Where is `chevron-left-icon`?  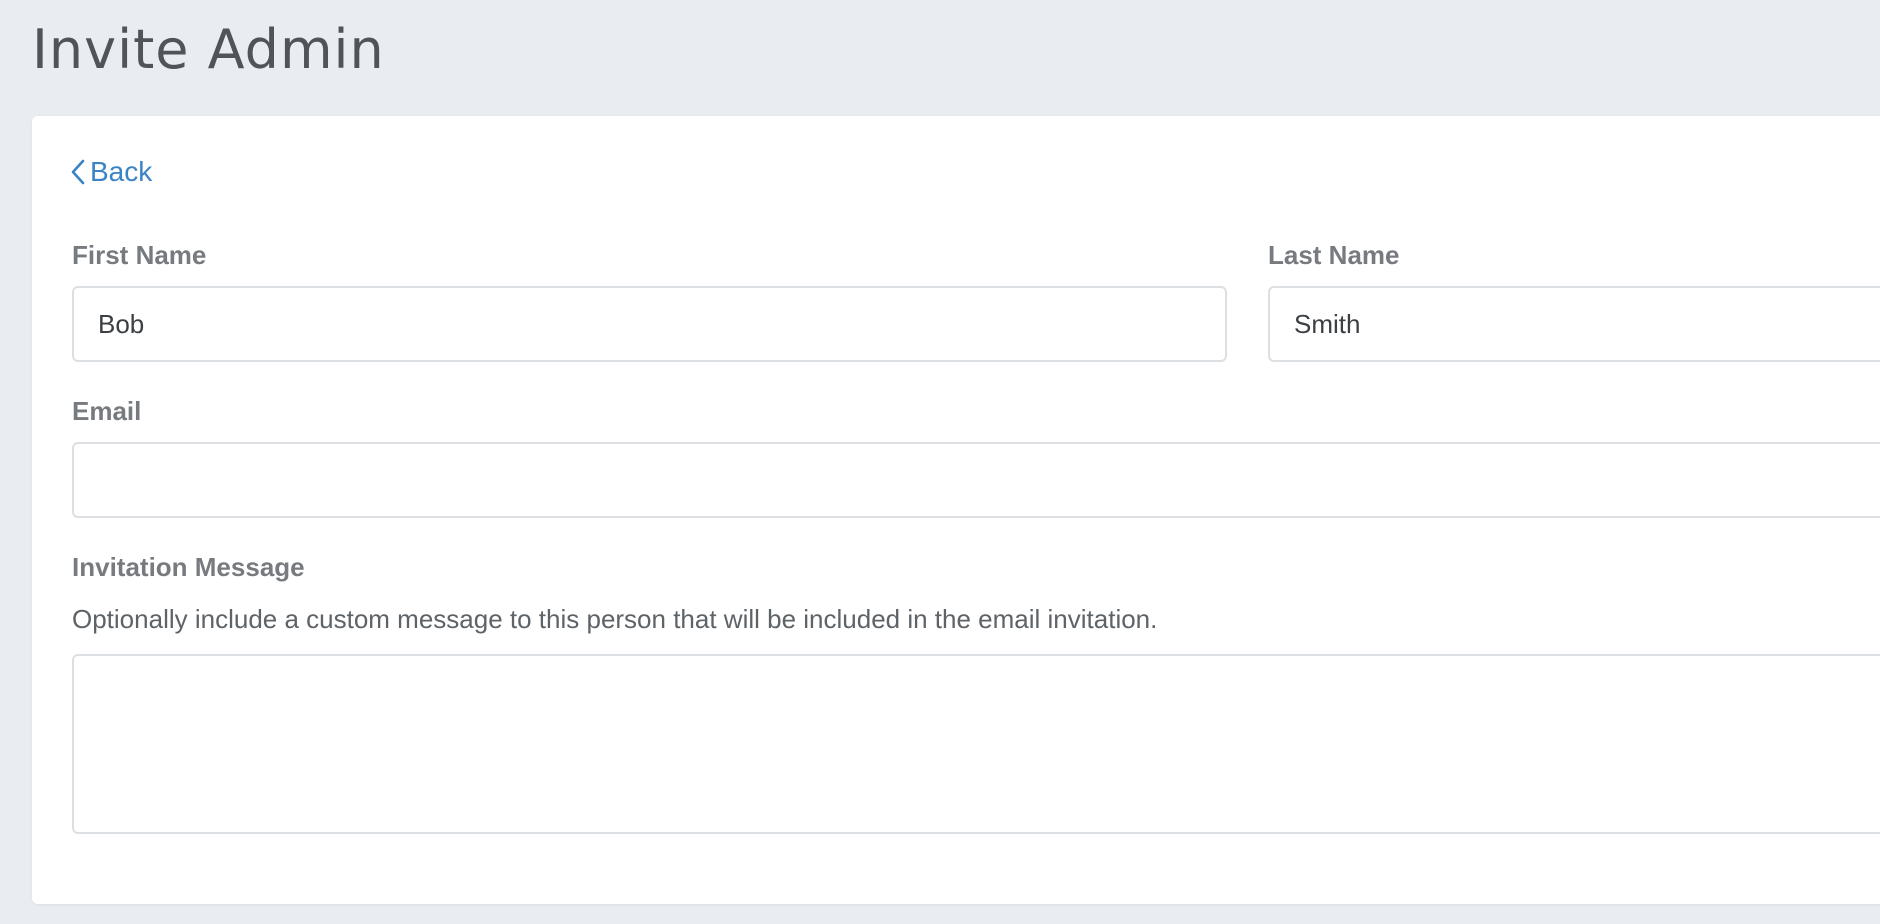
chevron-left-icon is located at coordinates (78, 172).